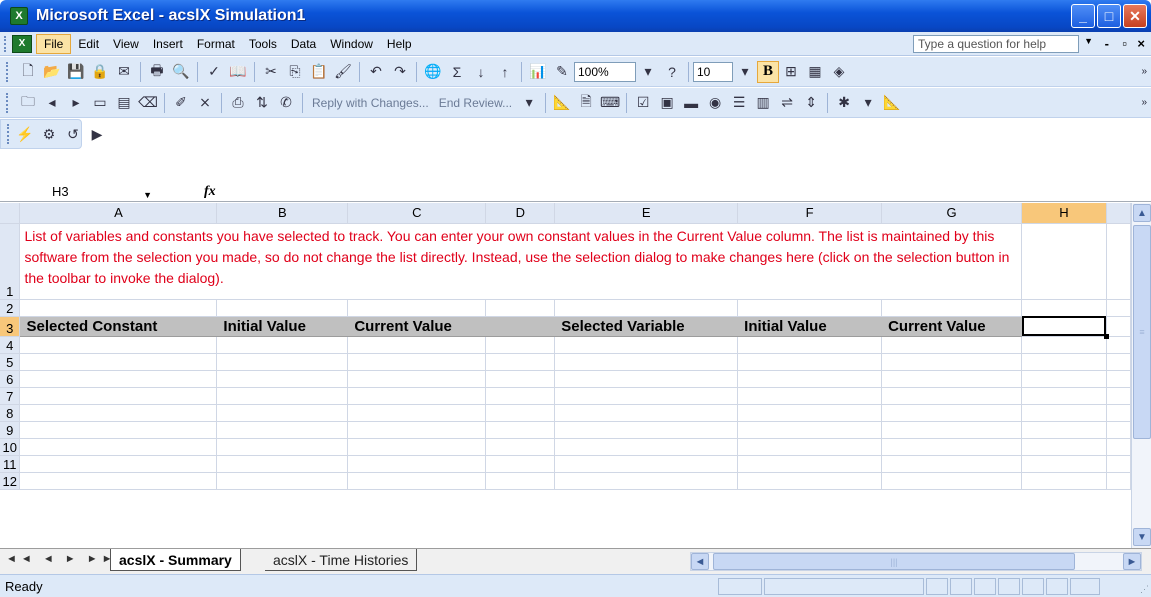  I want to click on column-header-g: G, so click(952, 213).